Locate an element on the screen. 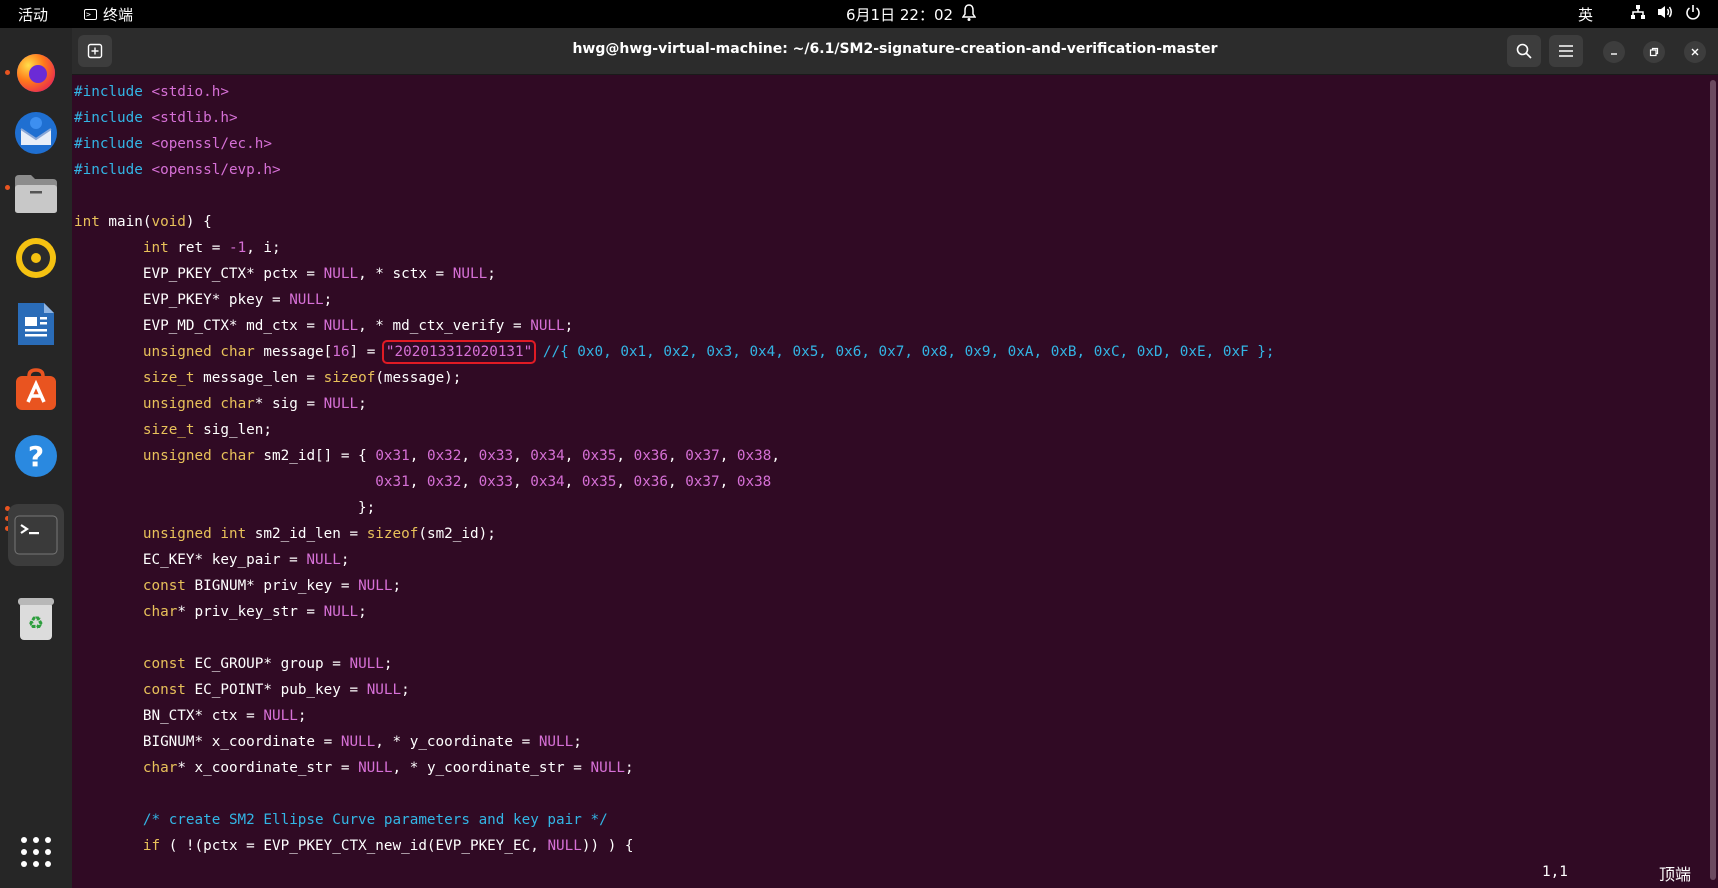 This screenshot has width=1718, height=888. minimize-button is located at coordinates (1614, 52).